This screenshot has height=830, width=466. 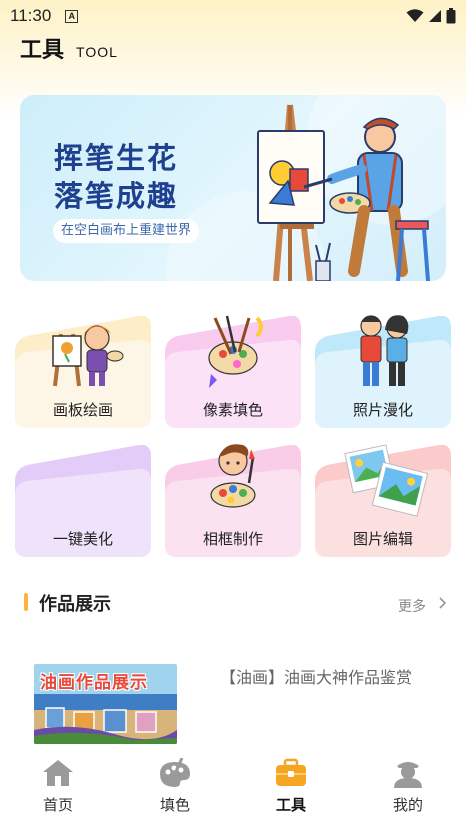 I want to click on tool-label: 一键美化, so click(x=82, y=539).